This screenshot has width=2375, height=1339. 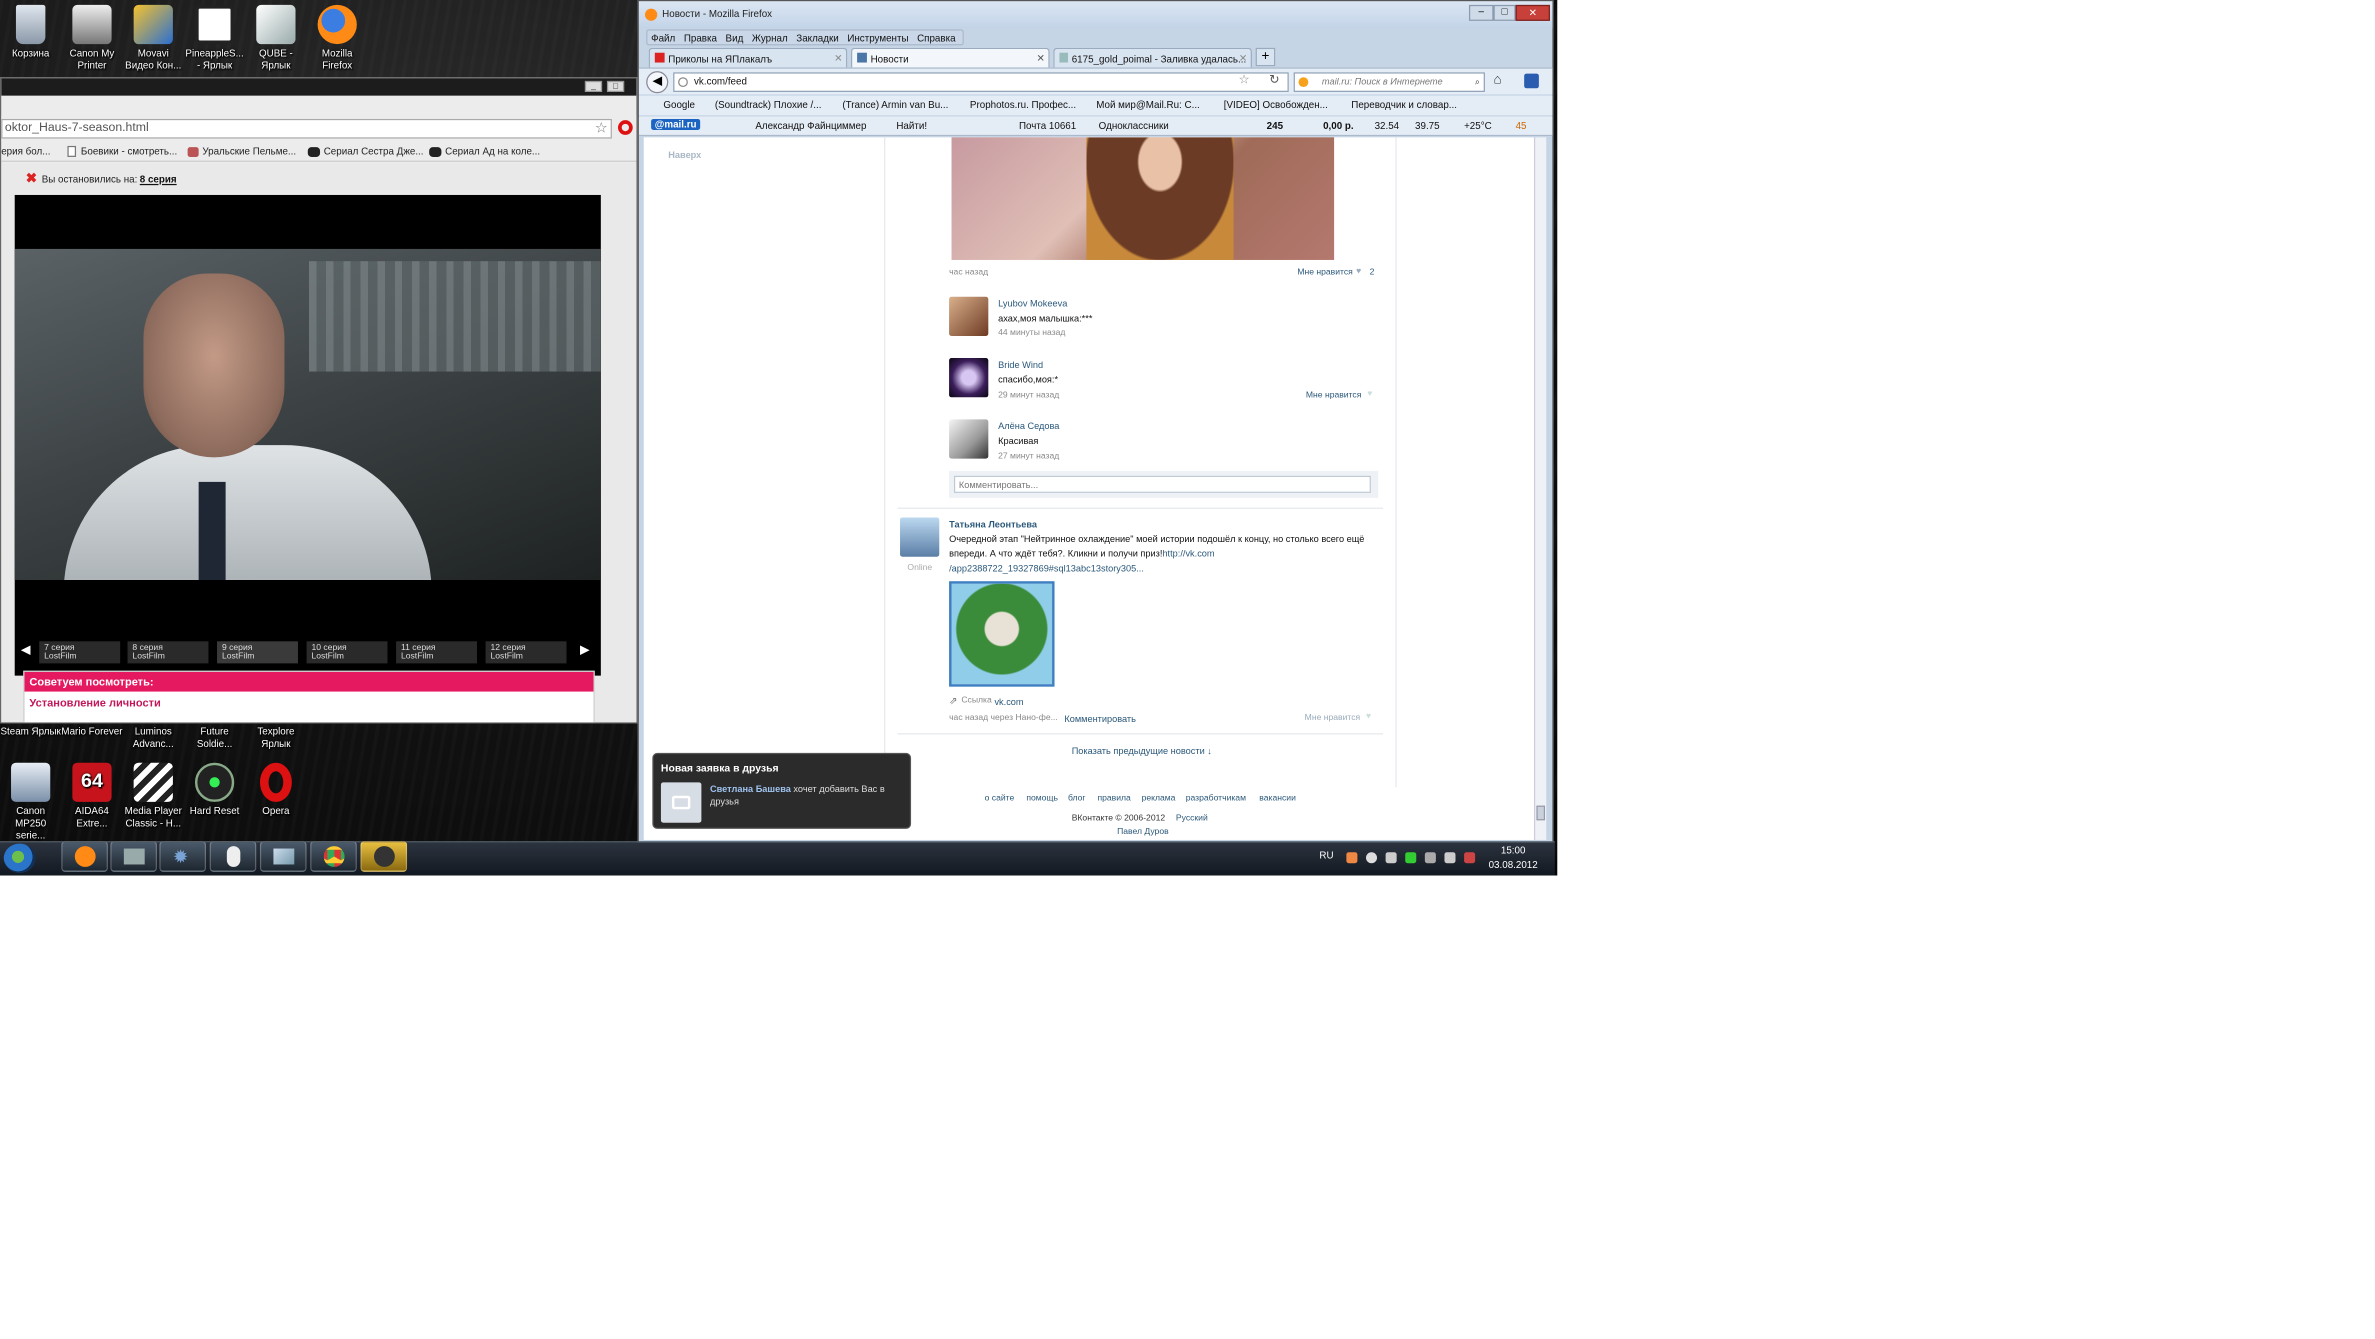 What do you see at coordinates (275, 38) in the screenshot?
I see `desktop-icon-qube: QUBE - Ярлык` at bounding box center [275, 38].